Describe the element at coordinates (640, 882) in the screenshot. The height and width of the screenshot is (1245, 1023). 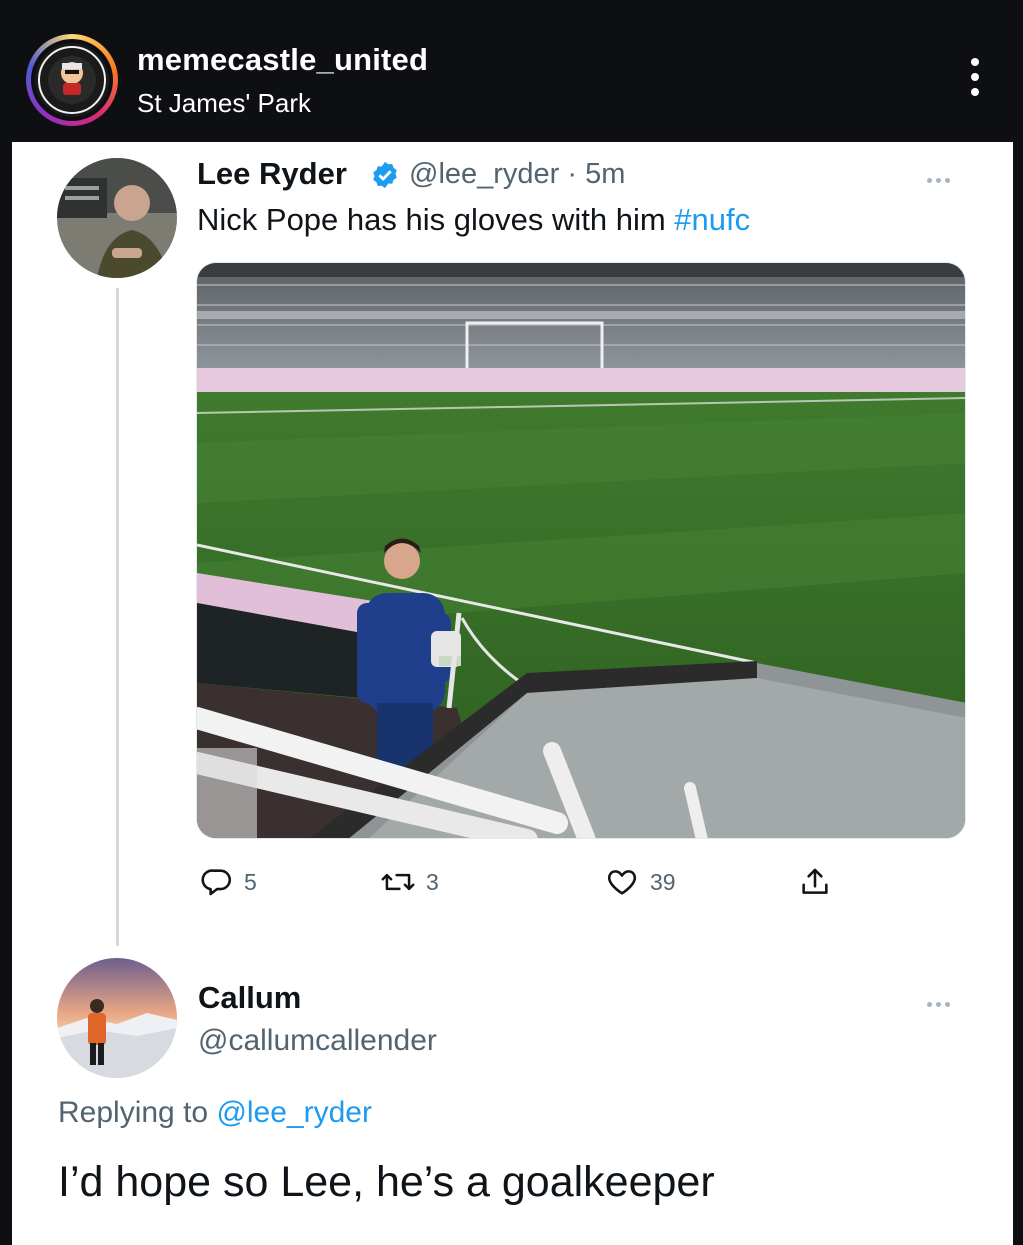
I see `like-button: 39` at that location.